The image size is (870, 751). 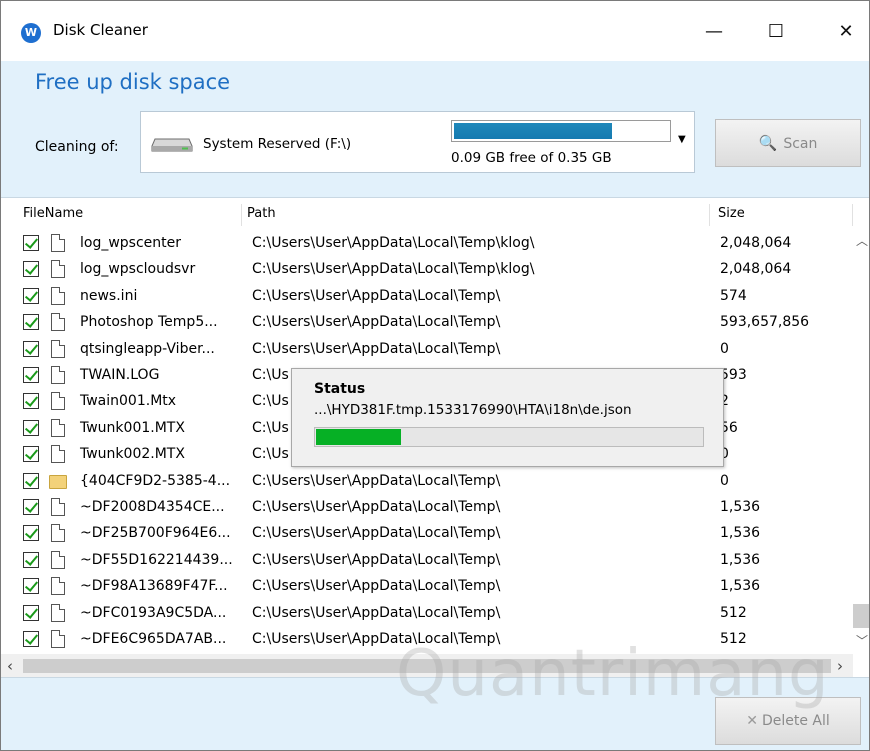 I want to click on page-title: Free up disk space, so click(x=133, y=82).